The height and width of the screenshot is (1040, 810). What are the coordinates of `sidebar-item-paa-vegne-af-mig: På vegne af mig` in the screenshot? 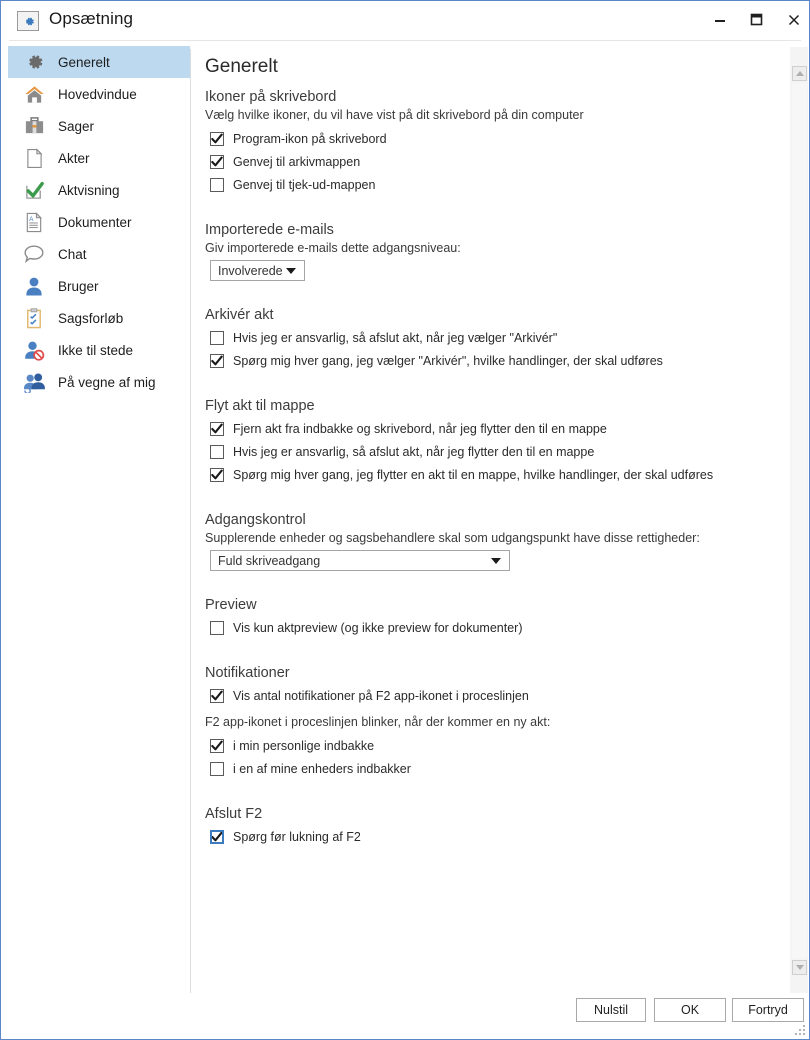 It's located at (99, 382).